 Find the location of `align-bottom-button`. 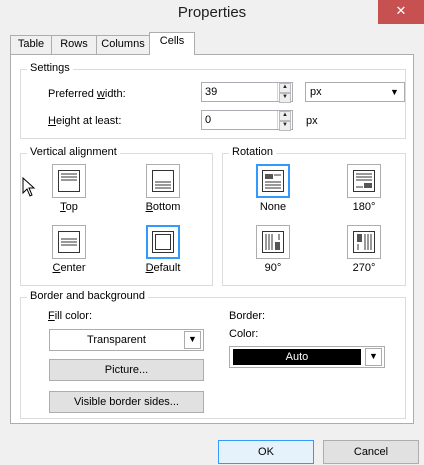

align-bottom-button is located at coordinates (163, 181).